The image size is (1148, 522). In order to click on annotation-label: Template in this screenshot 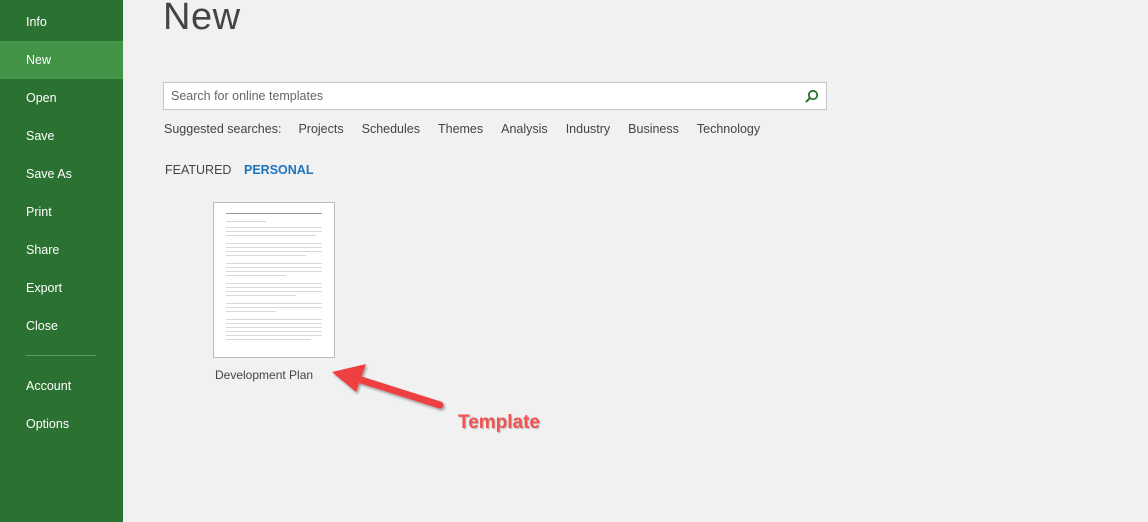, I will do `click(499, 422)`.